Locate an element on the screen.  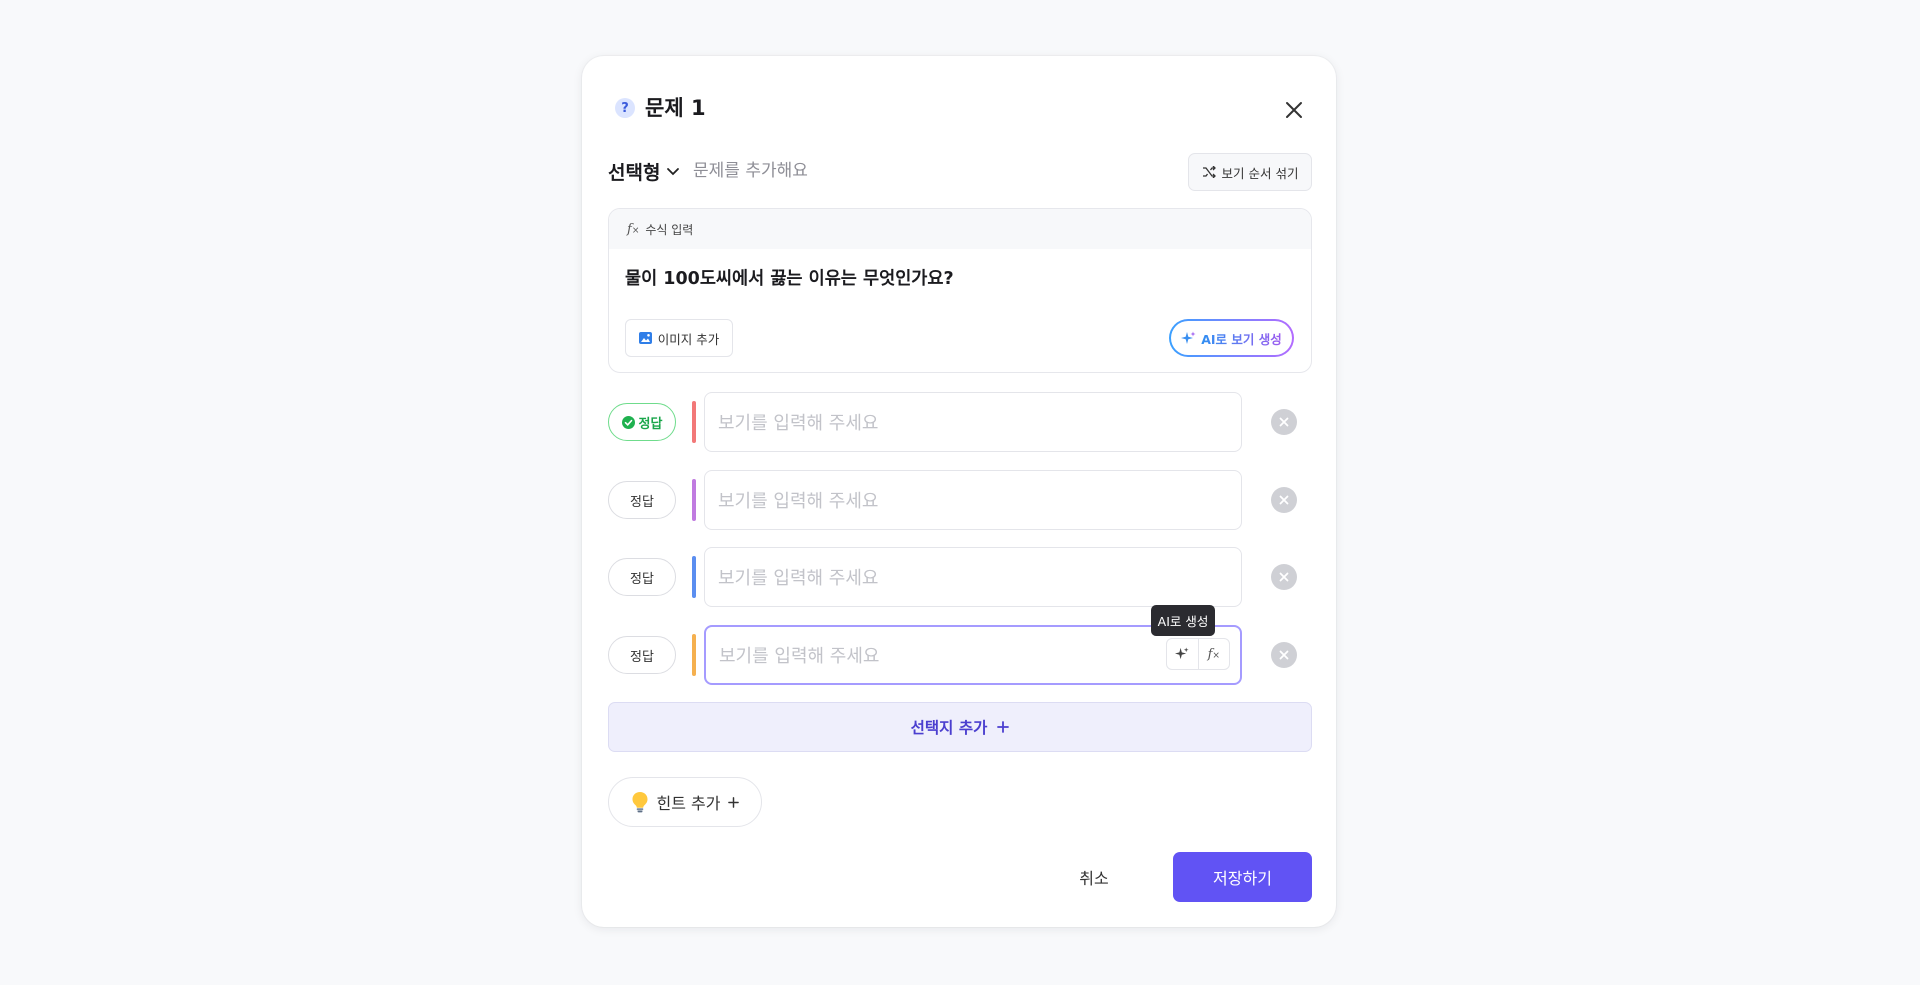
question-icon: ? is located at coordinates (625, 108).